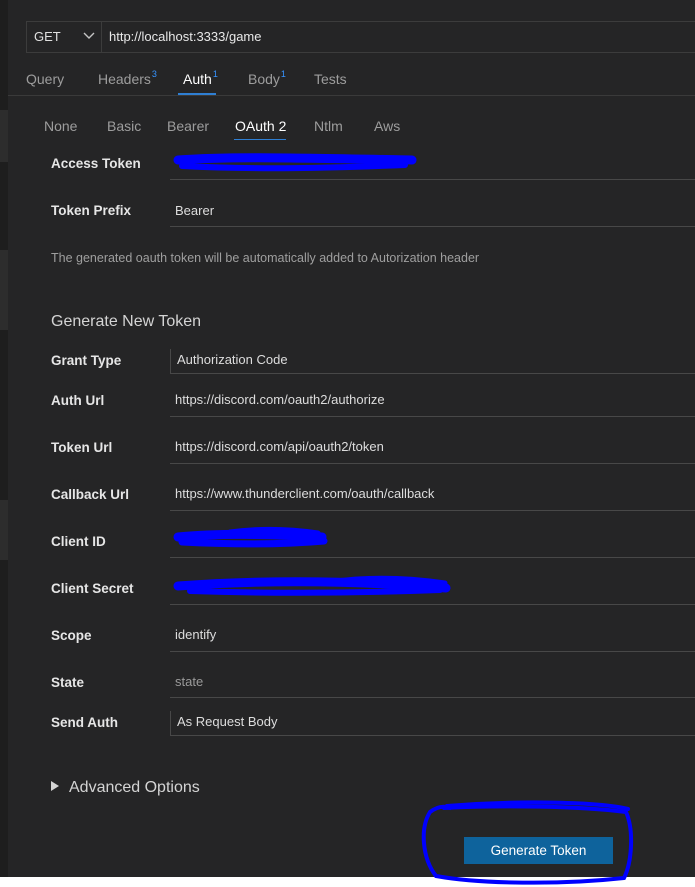 The image size is (695, 887). Describe the element at coordinates (227, 721) in the screenshot. I see `send-auth-select: As Request Body` at that location.